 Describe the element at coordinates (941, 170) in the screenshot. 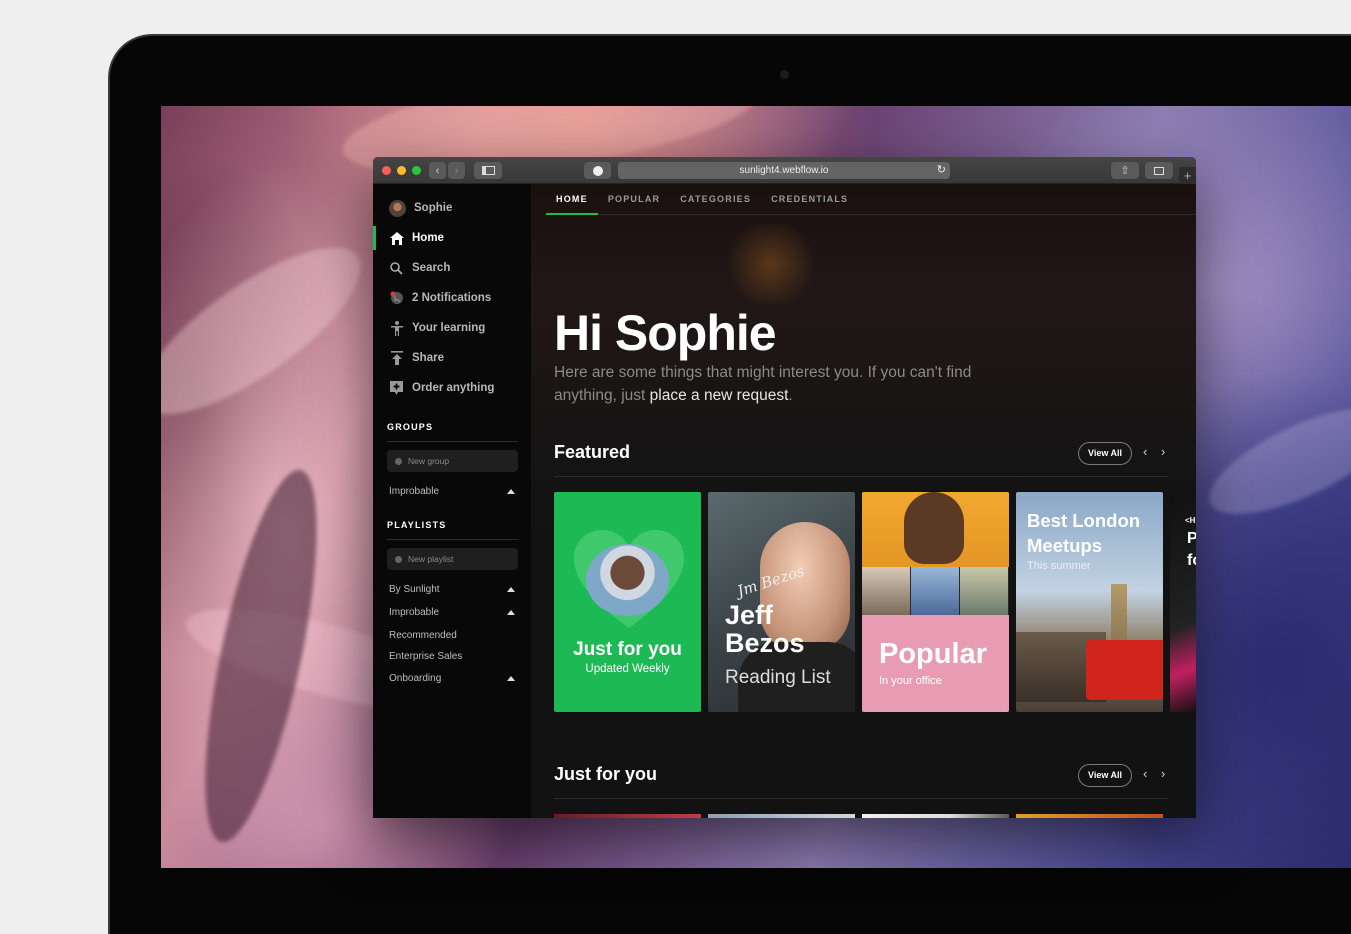

I see `reload-icon: ↻` at that location.